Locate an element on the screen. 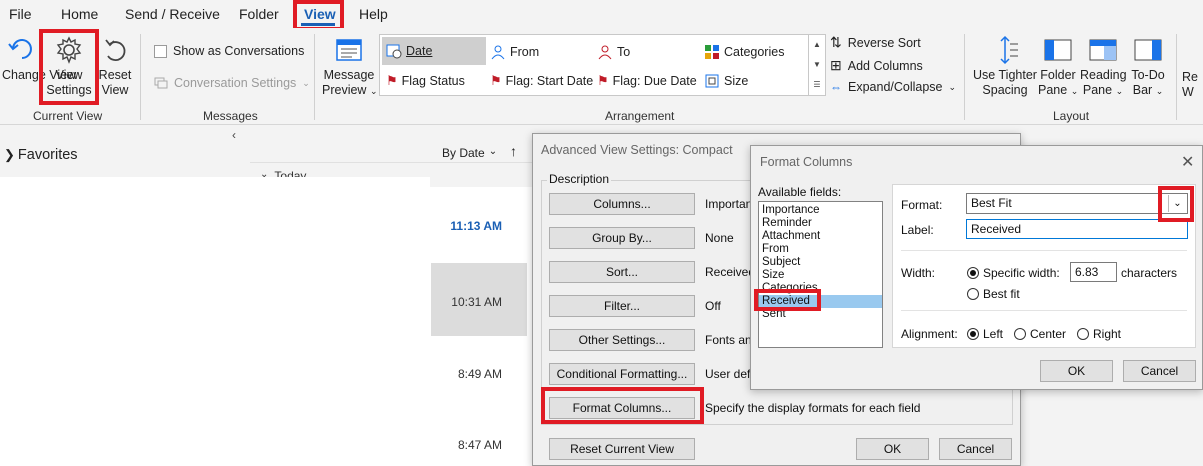  align-left-radio: Left is located at coordinates (985, 334).